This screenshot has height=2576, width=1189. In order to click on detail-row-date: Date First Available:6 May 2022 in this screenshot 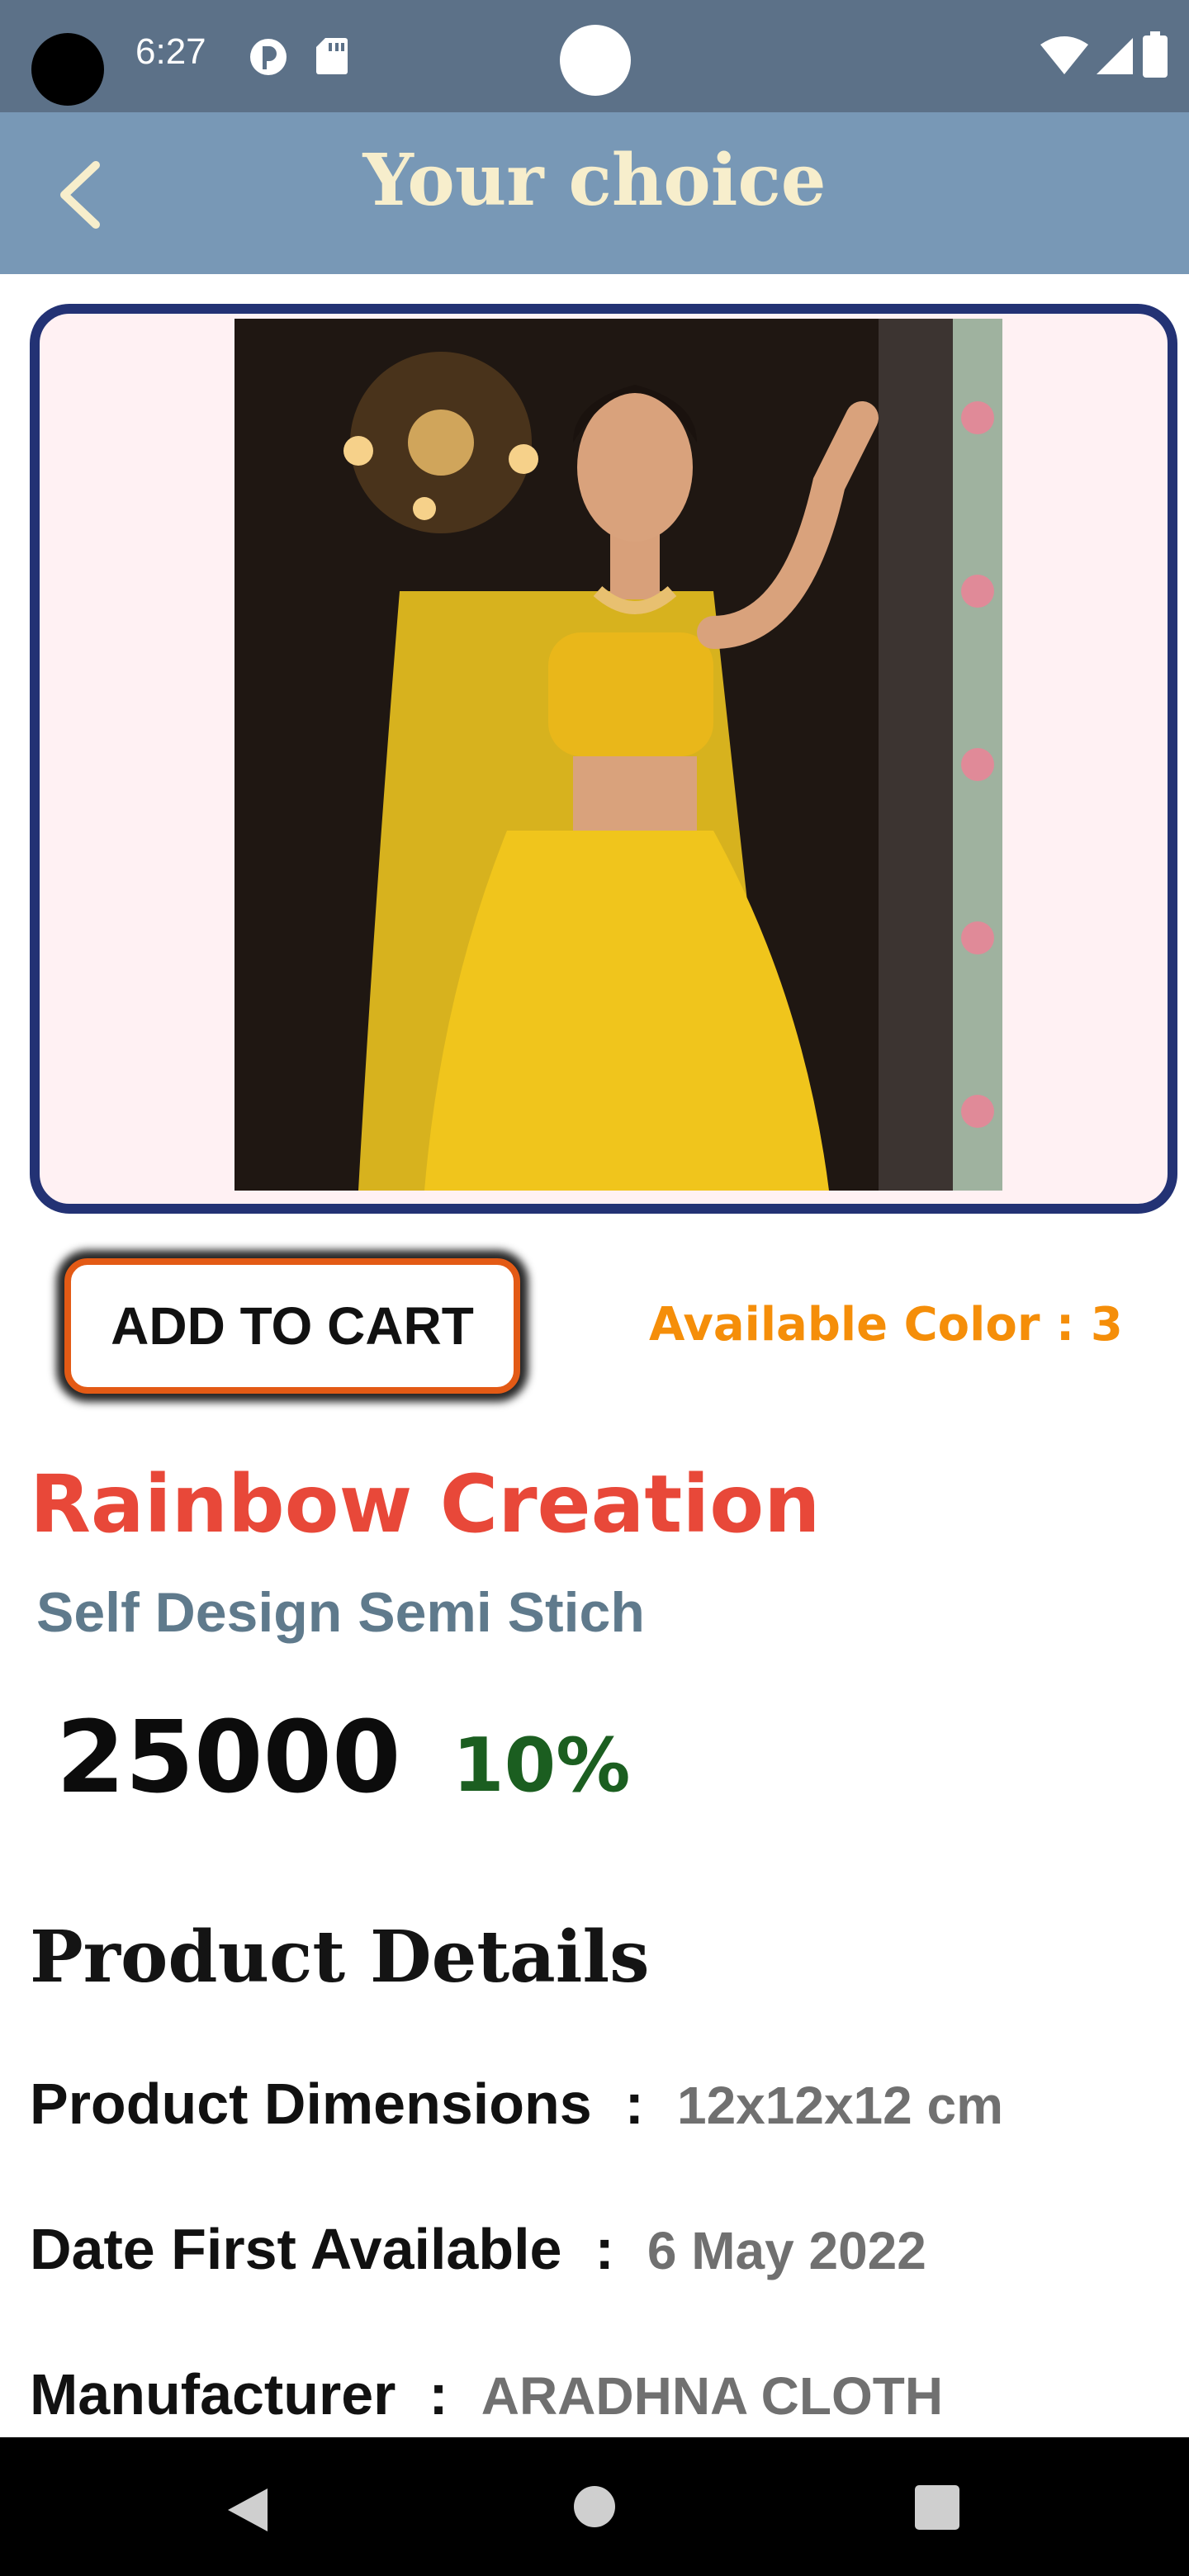, I will do `click(478, 2249)`.